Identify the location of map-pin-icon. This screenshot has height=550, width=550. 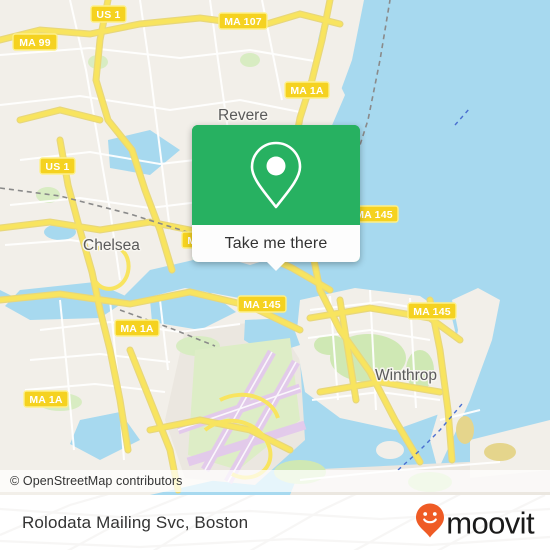
(276, 175).